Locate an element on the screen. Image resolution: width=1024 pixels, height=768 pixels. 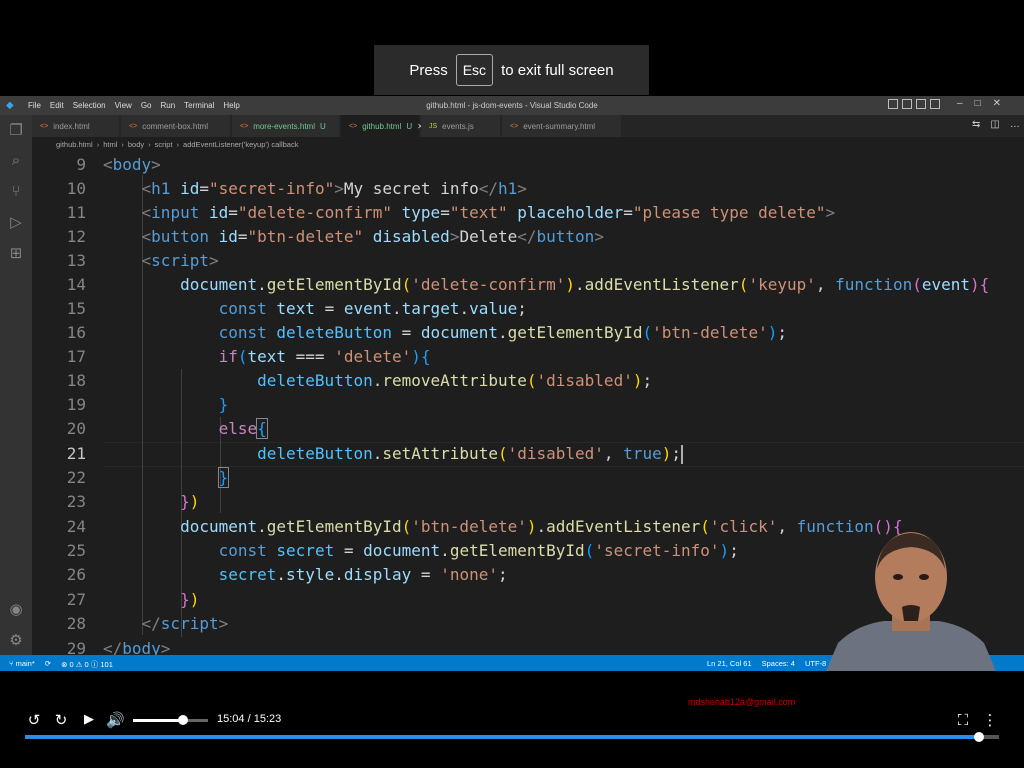
customize-layout-icon is located at coordinates (935, 104).